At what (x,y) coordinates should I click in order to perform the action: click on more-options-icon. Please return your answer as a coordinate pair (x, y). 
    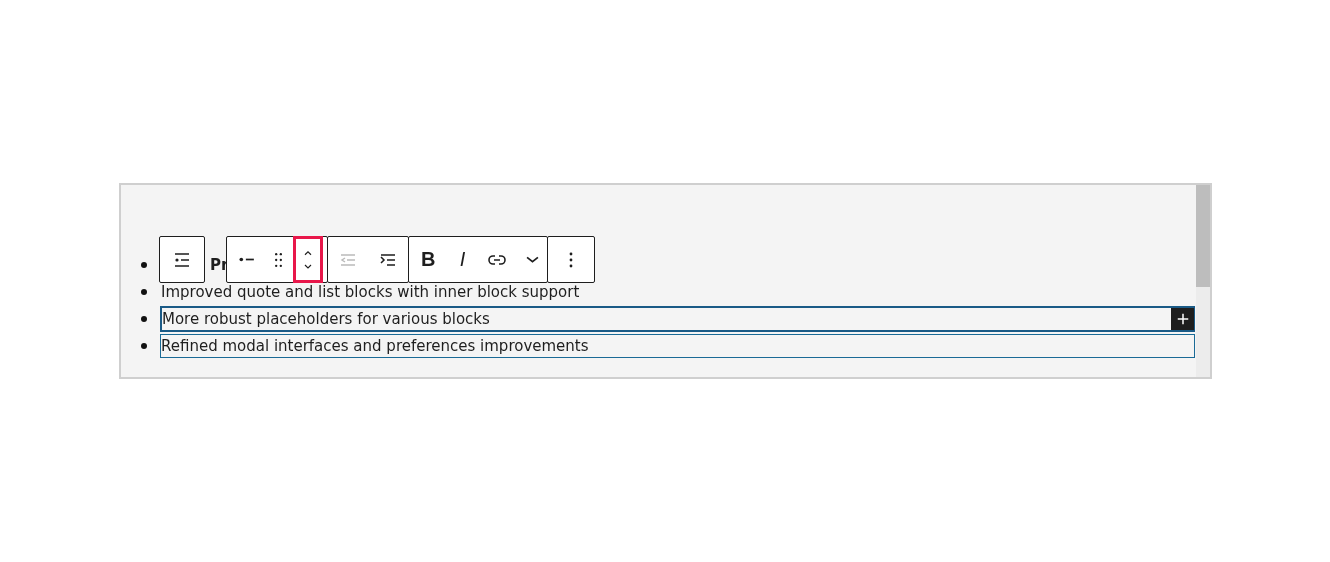
    Looking at the image, I should click on (571, 259).